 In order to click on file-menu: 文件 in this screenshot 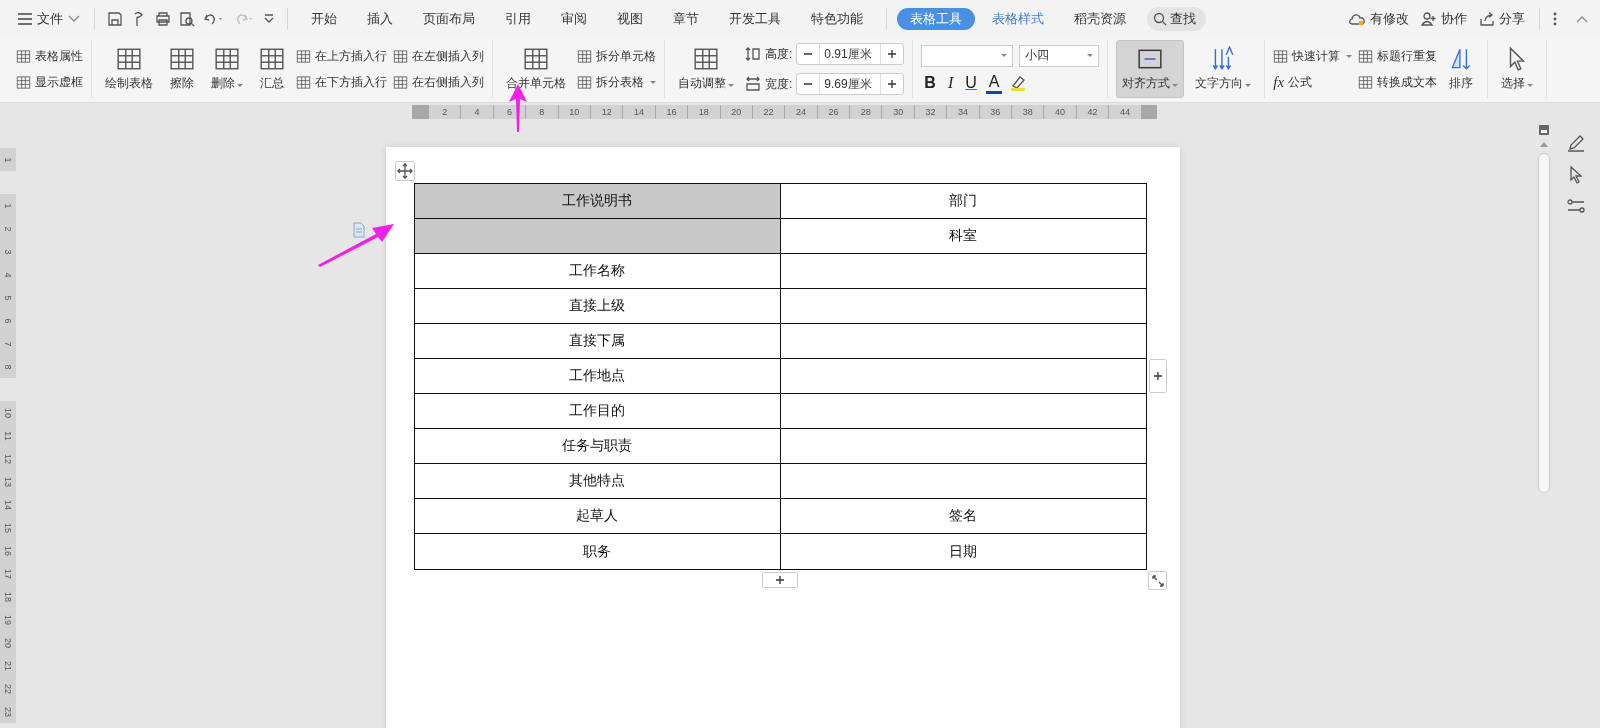, I will do `click(49, 19)`.